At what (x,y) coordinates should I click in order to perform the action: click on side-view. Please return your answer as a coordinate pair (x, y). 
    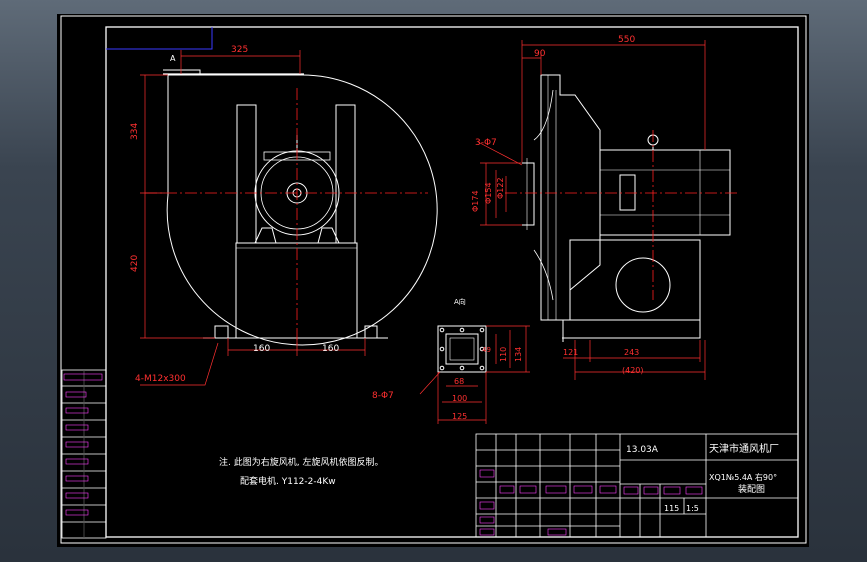
    Looking at the image, I should click on (626, 208).